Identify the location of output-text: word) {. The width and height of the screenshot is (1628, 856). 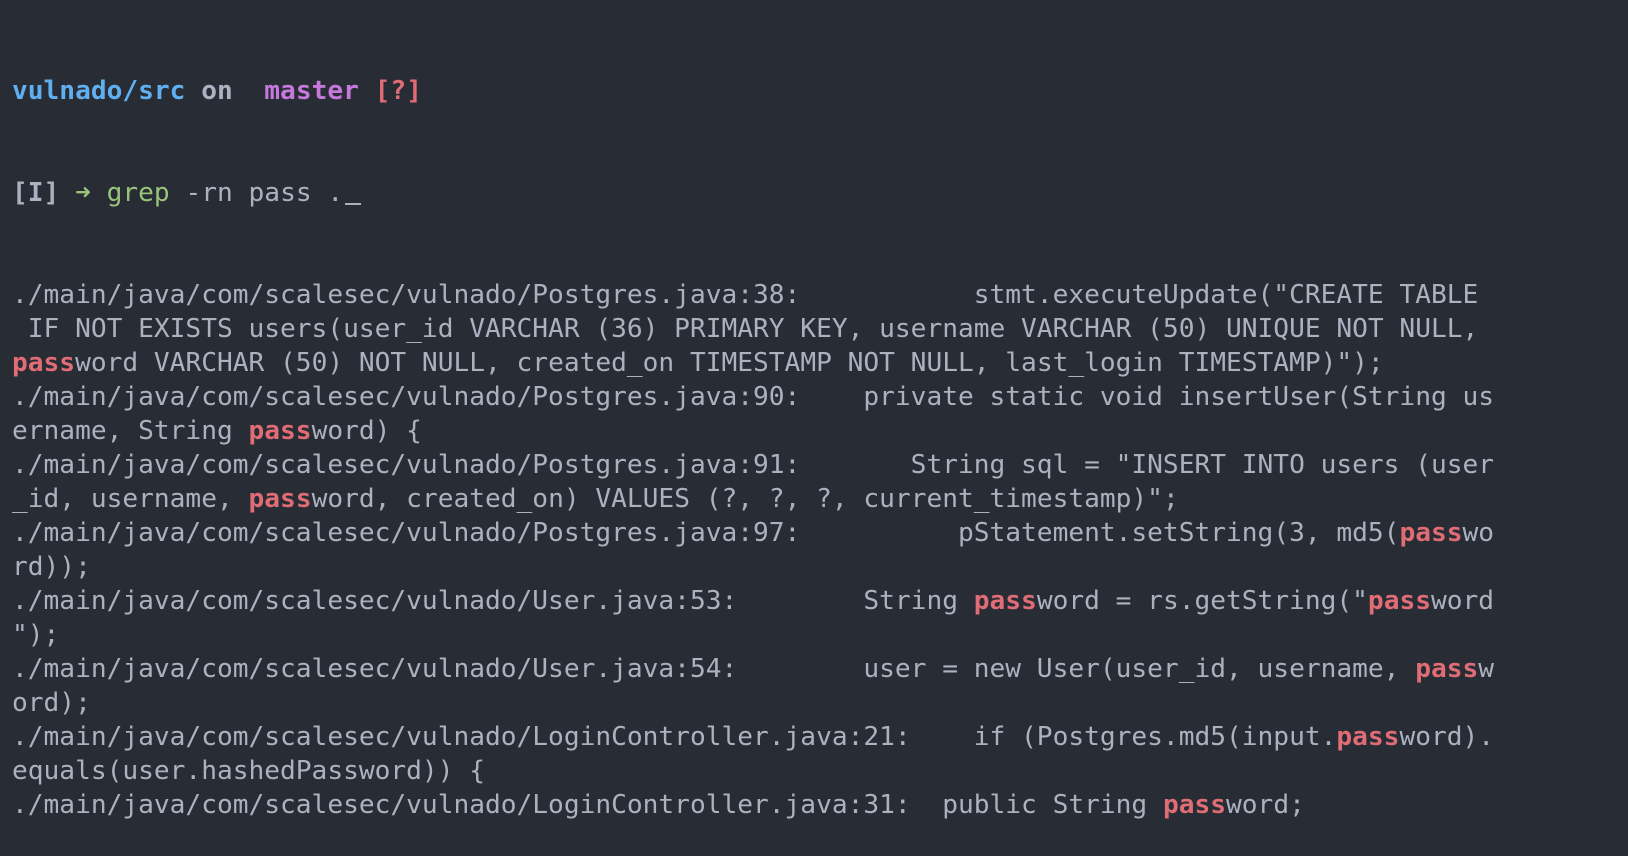
(366, 431).